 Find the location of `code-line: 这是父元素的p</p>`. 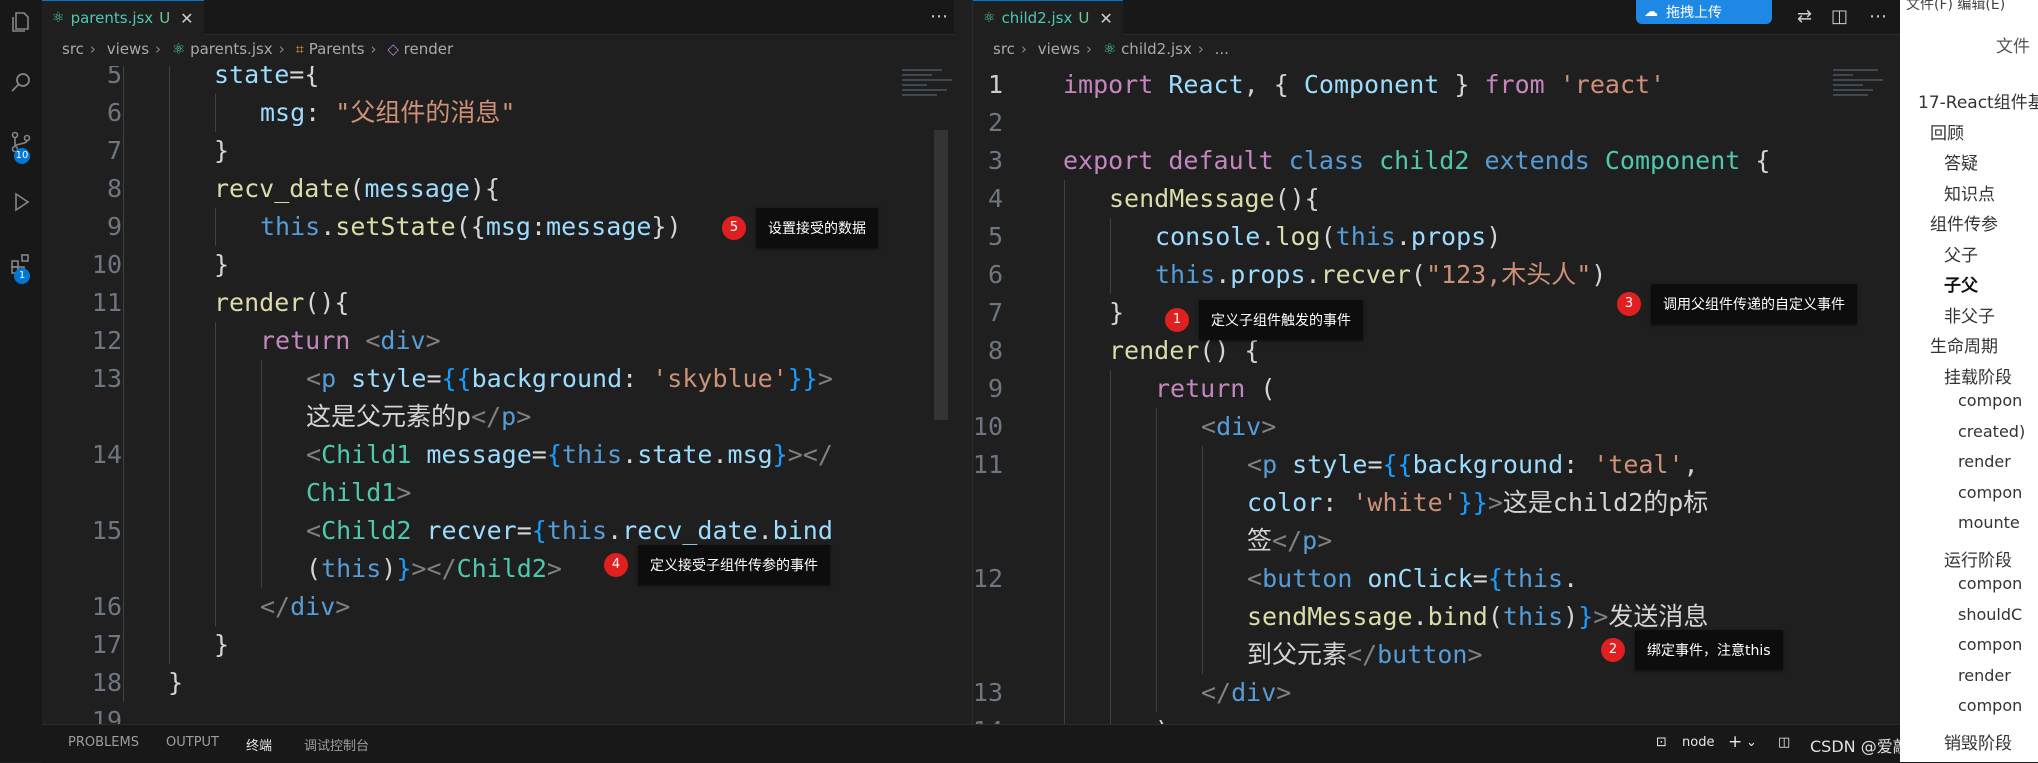

code-line: 这是父元素的p</p> is located at coordinates (498, 417).